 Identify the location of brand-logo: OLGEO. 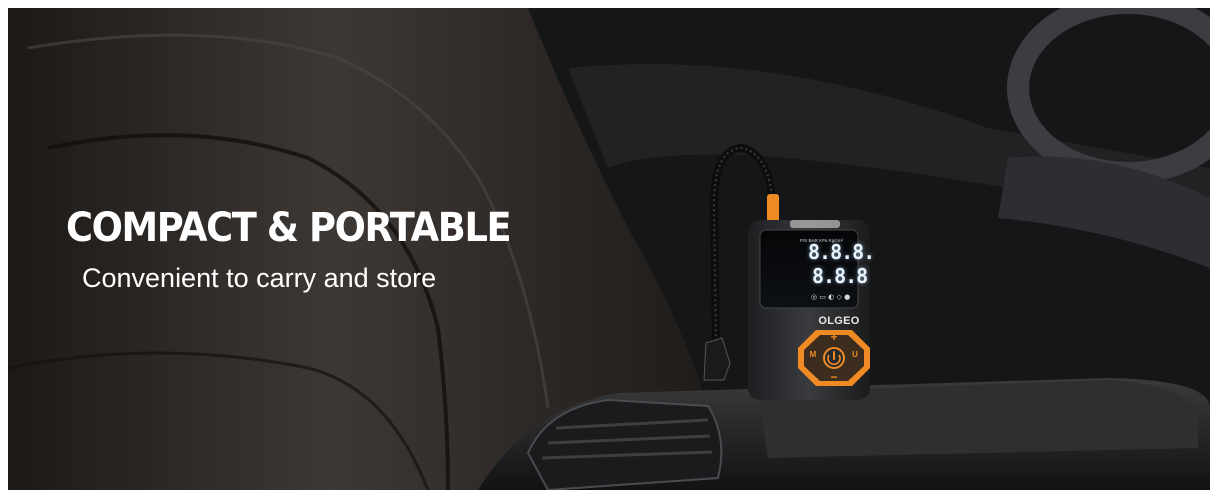
(839, 321).